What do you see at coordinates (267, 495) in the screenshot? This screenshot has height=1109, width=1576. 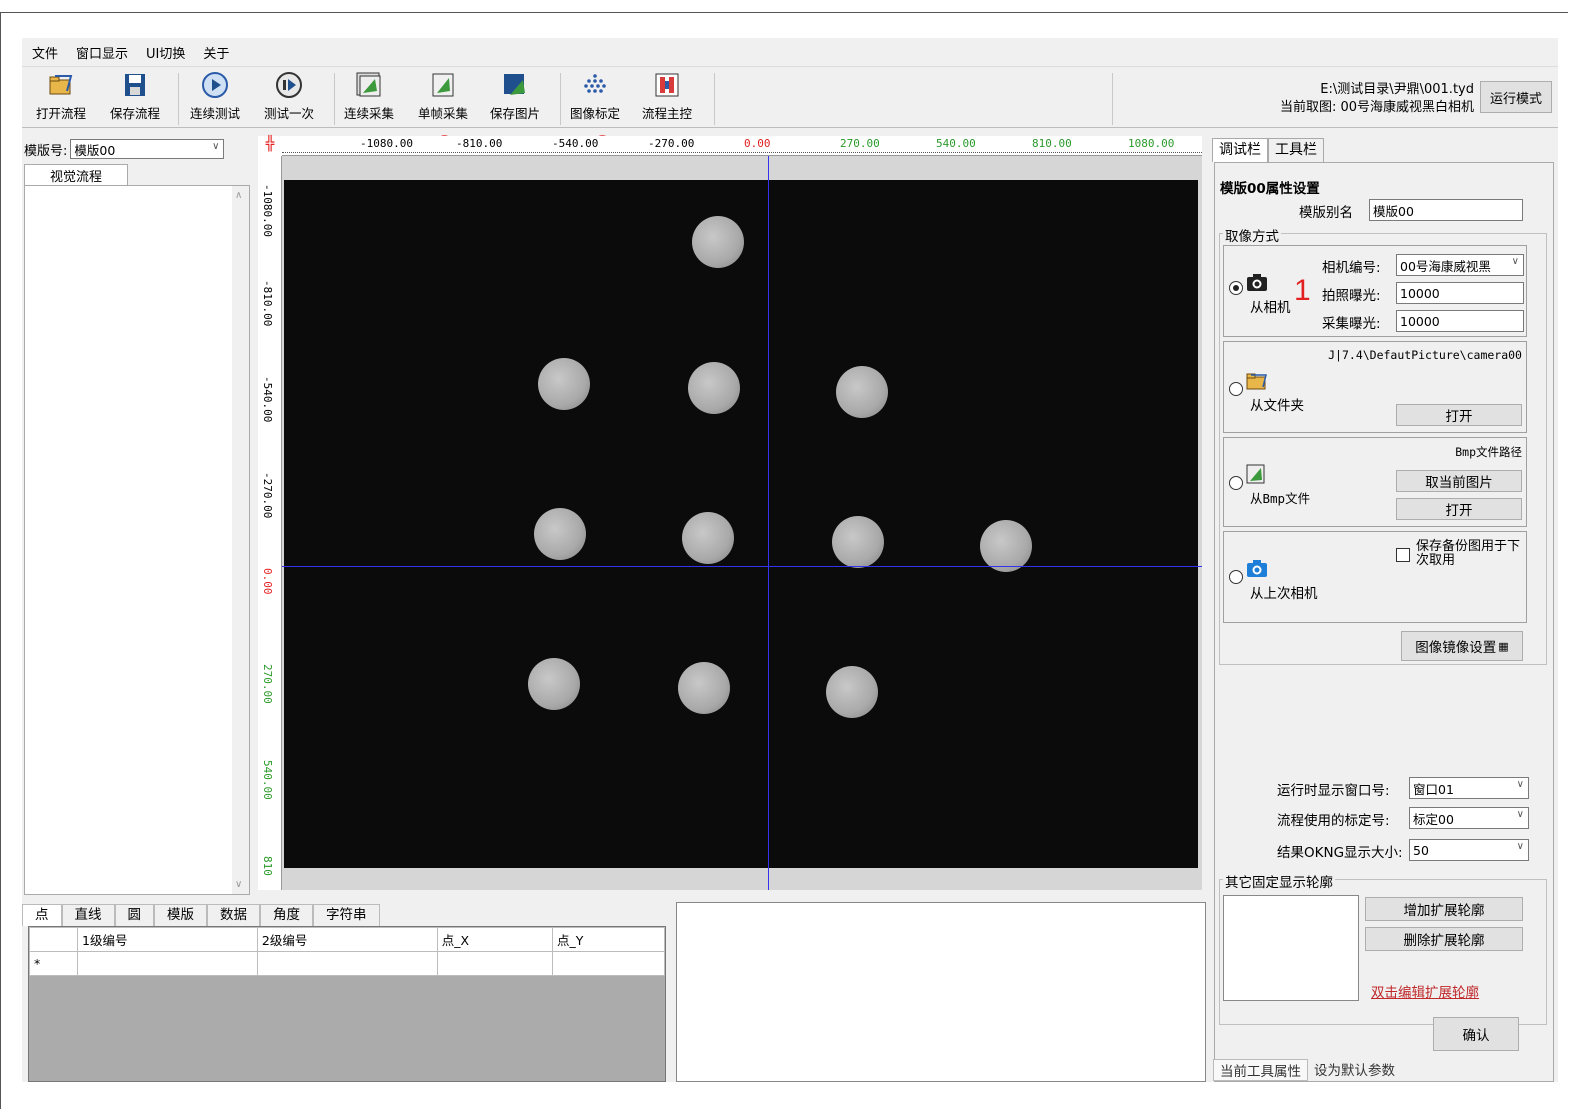 I see `ruler-left-tick: -270.00` at bounding box center [267, 495].